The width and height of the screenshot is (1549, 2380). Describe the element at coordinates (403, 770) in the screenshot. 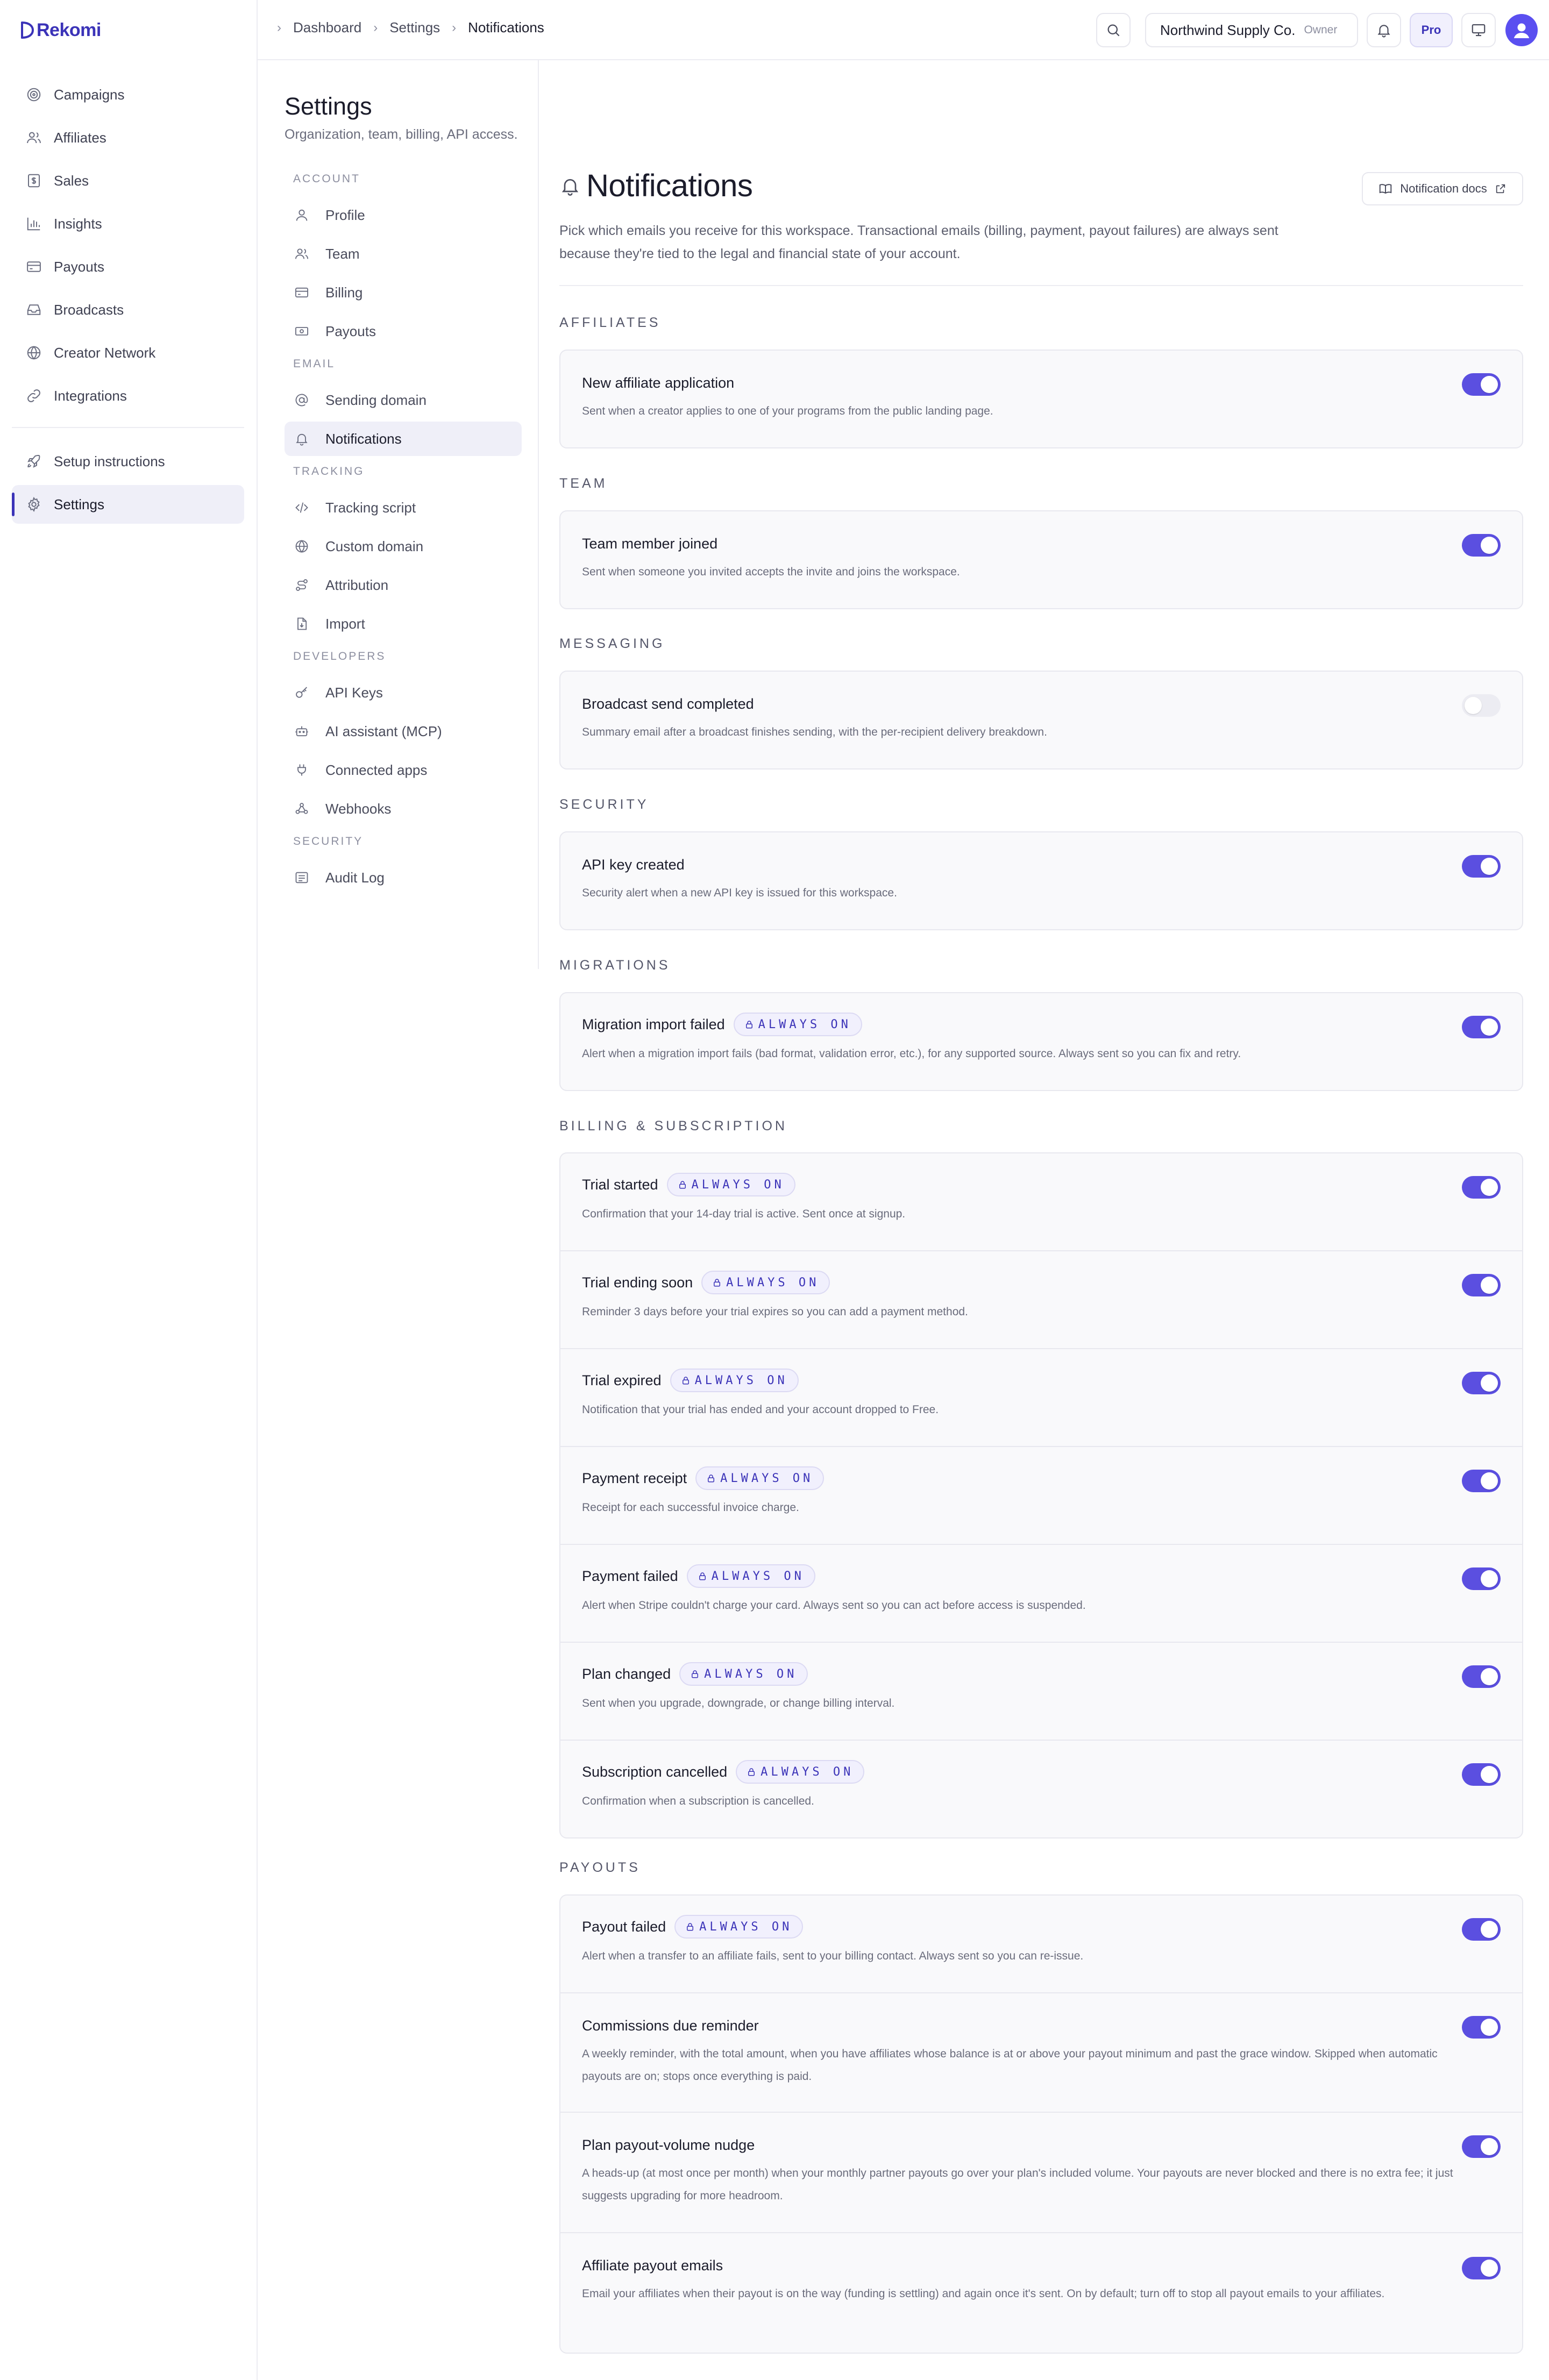

I see `settings-item-connected-apps: Connected apps` at that location.